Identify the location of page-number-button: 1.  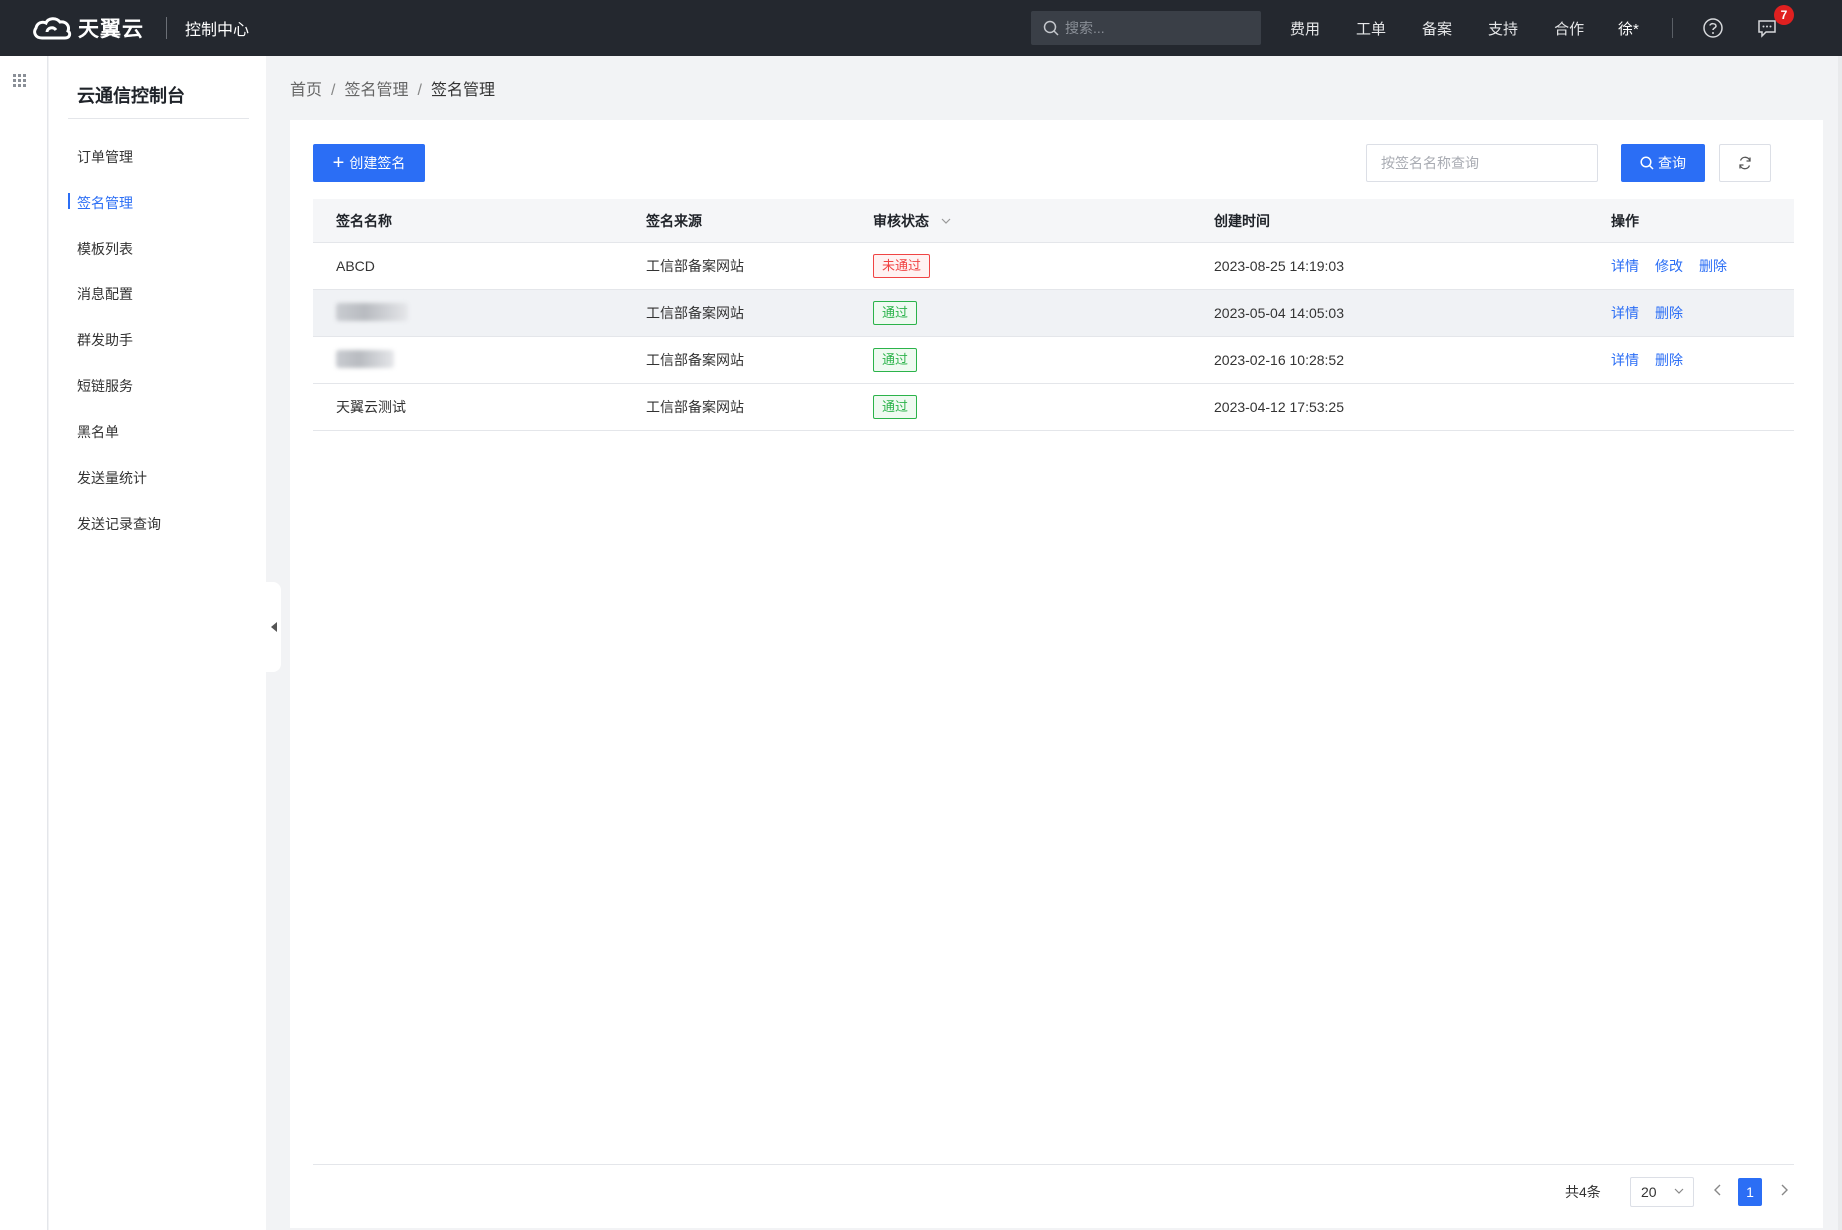
(1750, 1192).